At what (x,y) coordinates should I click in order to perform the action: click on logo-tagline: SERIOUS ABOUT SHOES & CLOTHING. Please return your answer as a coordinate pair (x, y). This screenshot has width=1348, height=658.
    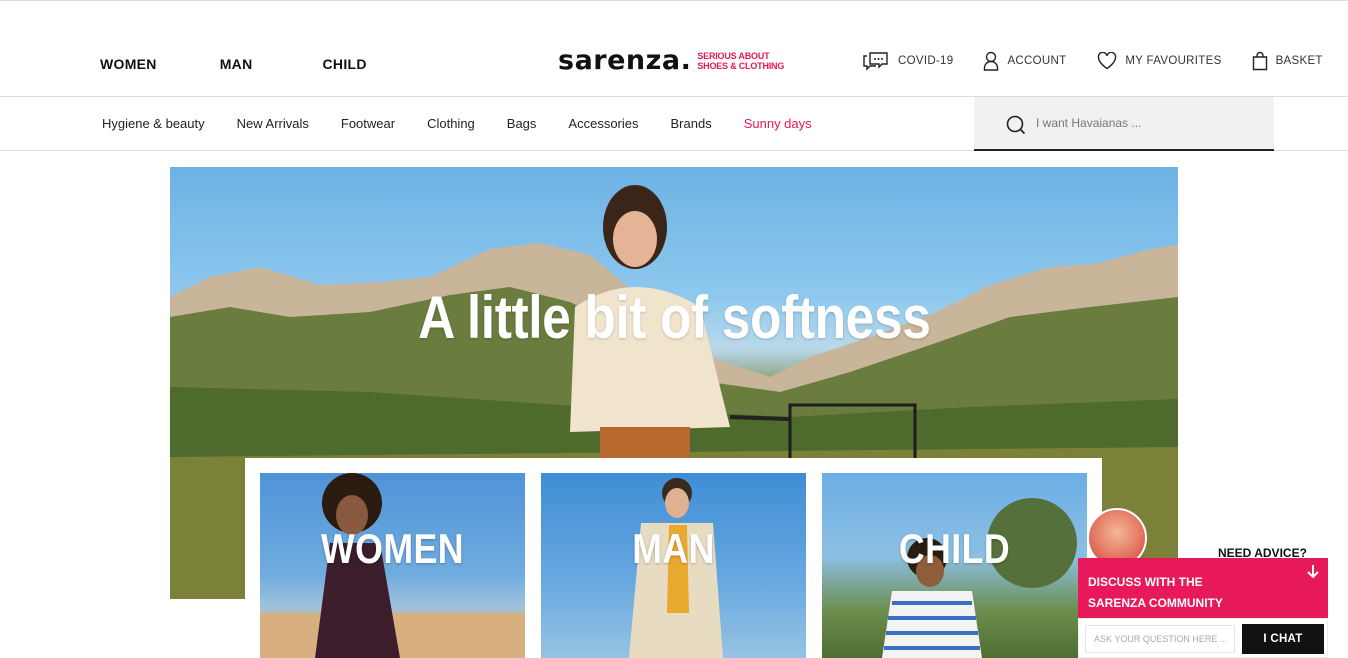
    Looking at the image, I should click on (740, 61).